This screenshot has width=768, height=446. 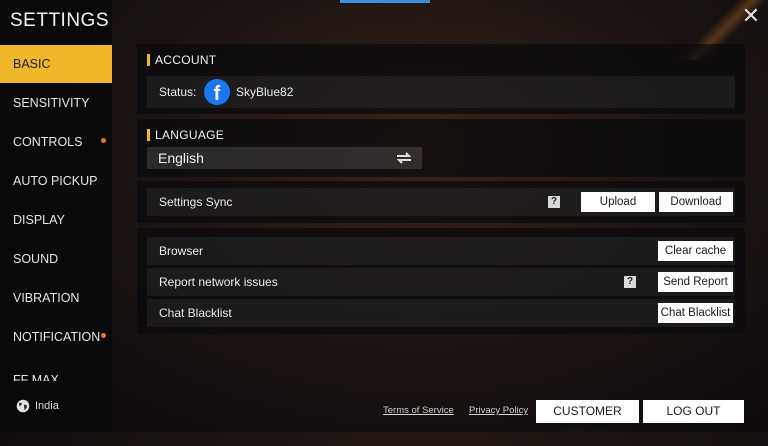 What do you see at coordinates (23, 406) in the screenshot?
I see `globe-icon` at bounding box center [23, 406].